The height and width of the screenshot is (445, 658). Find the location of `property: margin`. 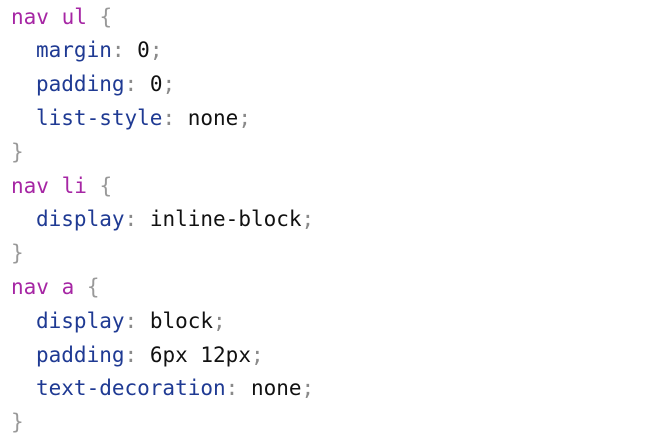

property: margin is located at coordinates (74, 50).